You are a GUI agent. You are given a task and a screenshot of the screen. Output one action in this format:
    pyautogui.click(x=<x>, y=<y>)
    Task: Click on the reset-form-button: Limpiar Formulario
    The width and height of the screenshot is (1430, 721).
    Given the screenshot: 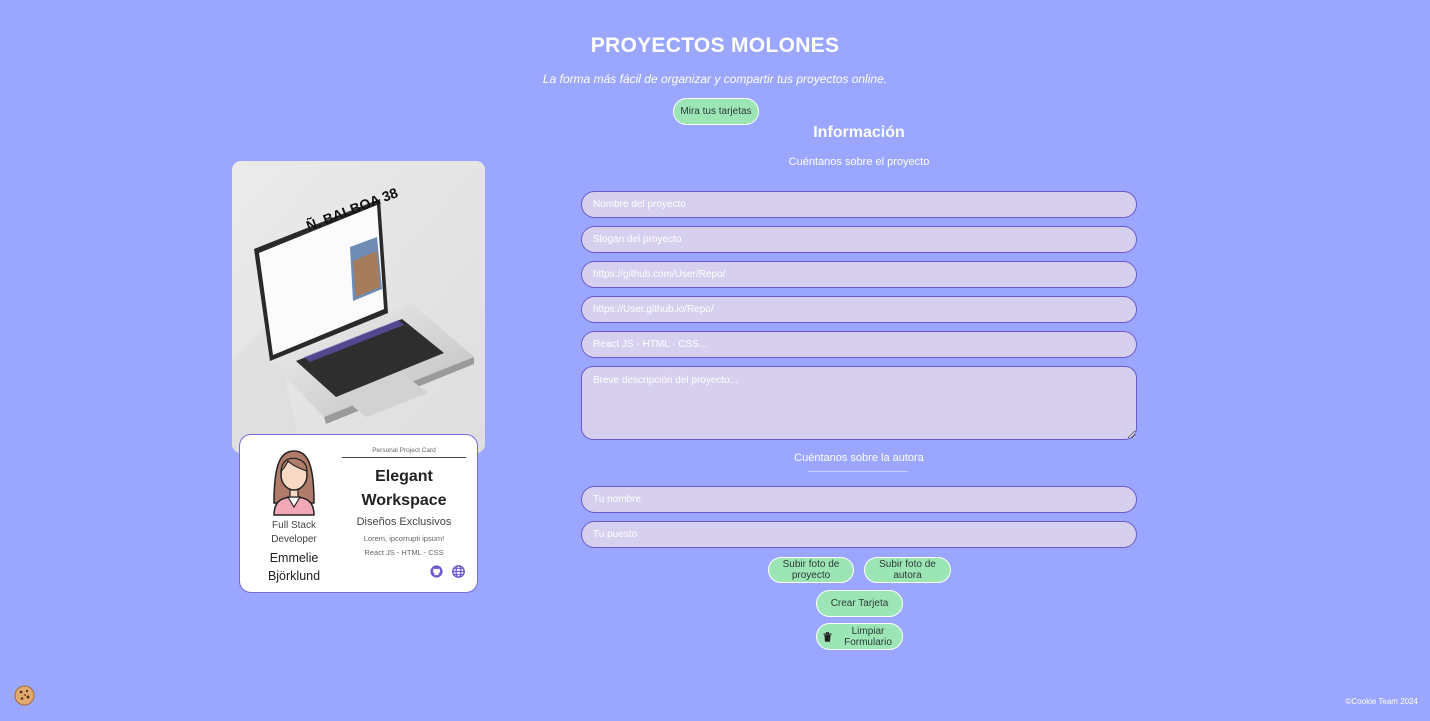 What is the action you would take?
    pyautogui.click(x=859, y=636)
    